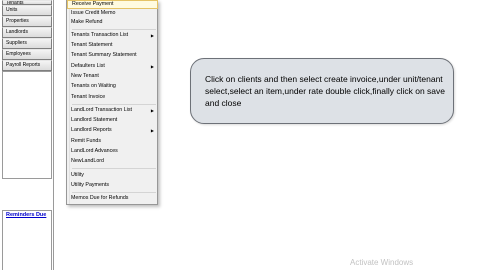  What do you see at coordinates (100, 35) in the screenshot?
I see `menu-item-label: Tenants Transaction List` at bounding box center [100, 35].